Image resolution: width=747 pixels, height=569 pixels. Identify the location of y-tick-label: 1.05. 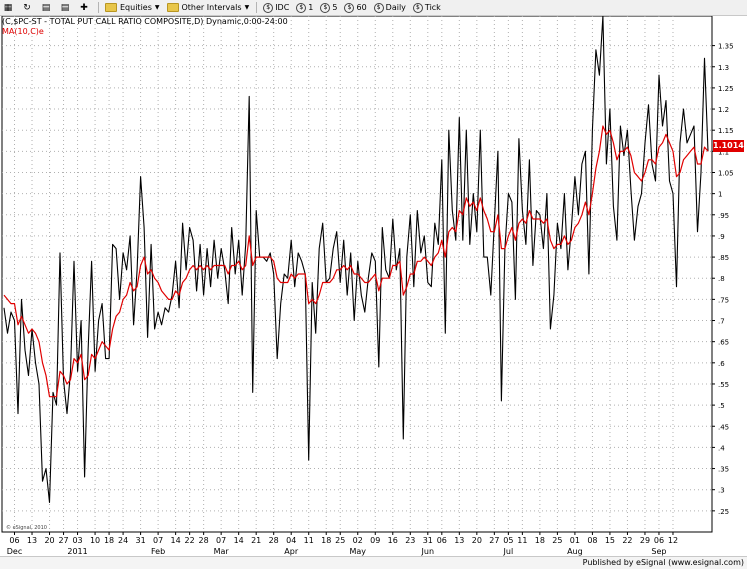
(726, 173).